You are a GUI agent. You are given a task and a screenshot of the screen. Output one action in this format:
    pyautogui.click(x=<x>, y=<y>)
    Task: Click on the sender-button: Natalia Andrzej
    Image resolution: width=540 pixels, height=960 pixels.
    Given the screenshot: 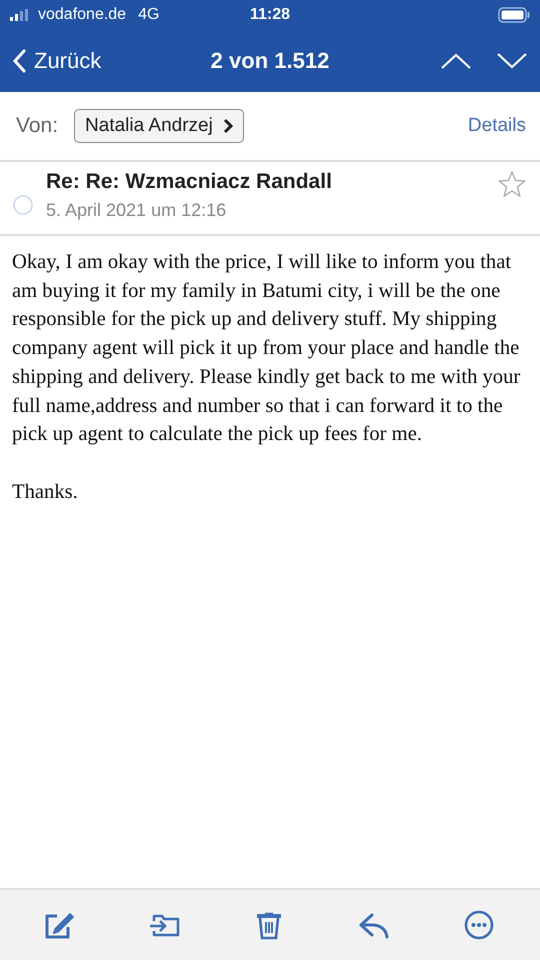 What is the action you would take?
    pyautogui.click(x=159, y=126)
    